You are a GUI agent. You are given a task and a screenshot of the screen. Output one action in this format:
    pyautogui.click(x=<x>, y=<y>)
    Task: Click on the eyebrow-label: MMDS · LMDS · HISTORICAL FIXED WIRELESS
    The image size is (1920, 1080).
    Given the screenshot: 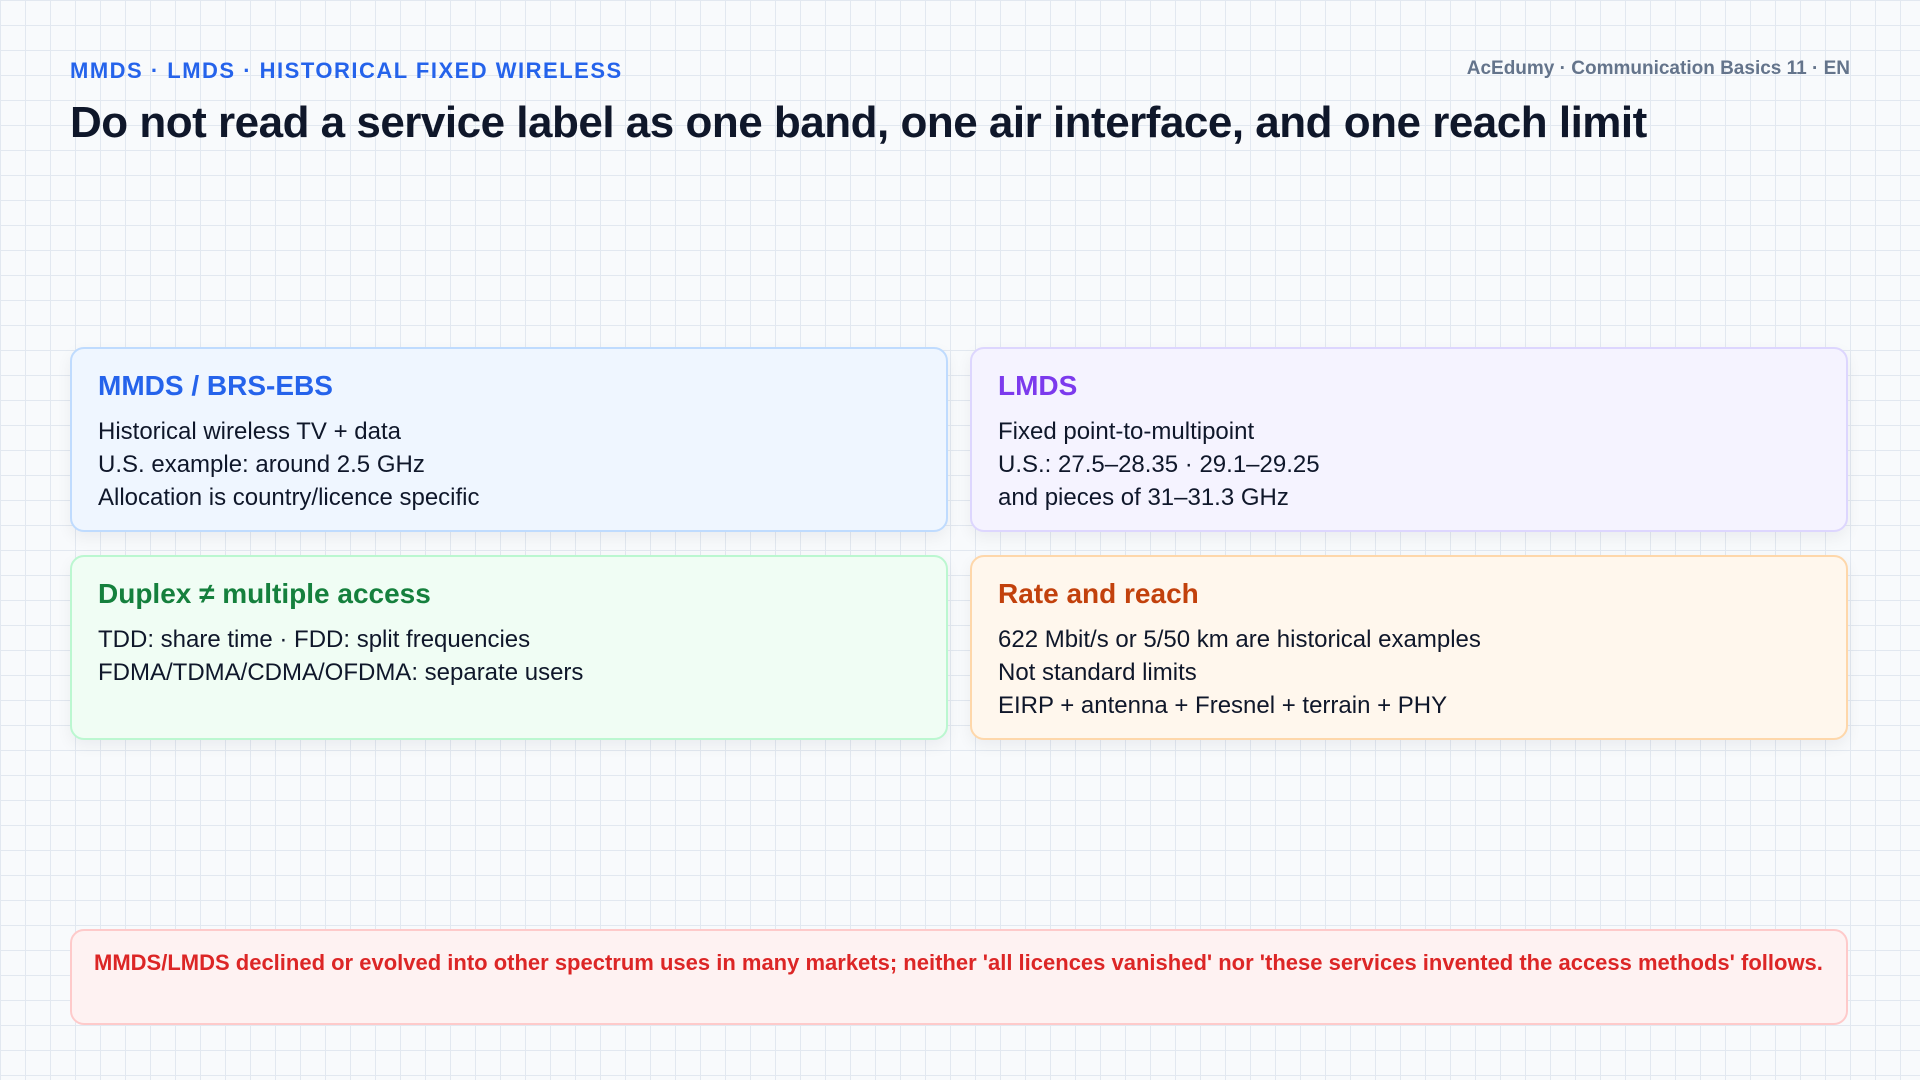 What is the action you would take?
    pyautogui.click(x=346, y=70)
    